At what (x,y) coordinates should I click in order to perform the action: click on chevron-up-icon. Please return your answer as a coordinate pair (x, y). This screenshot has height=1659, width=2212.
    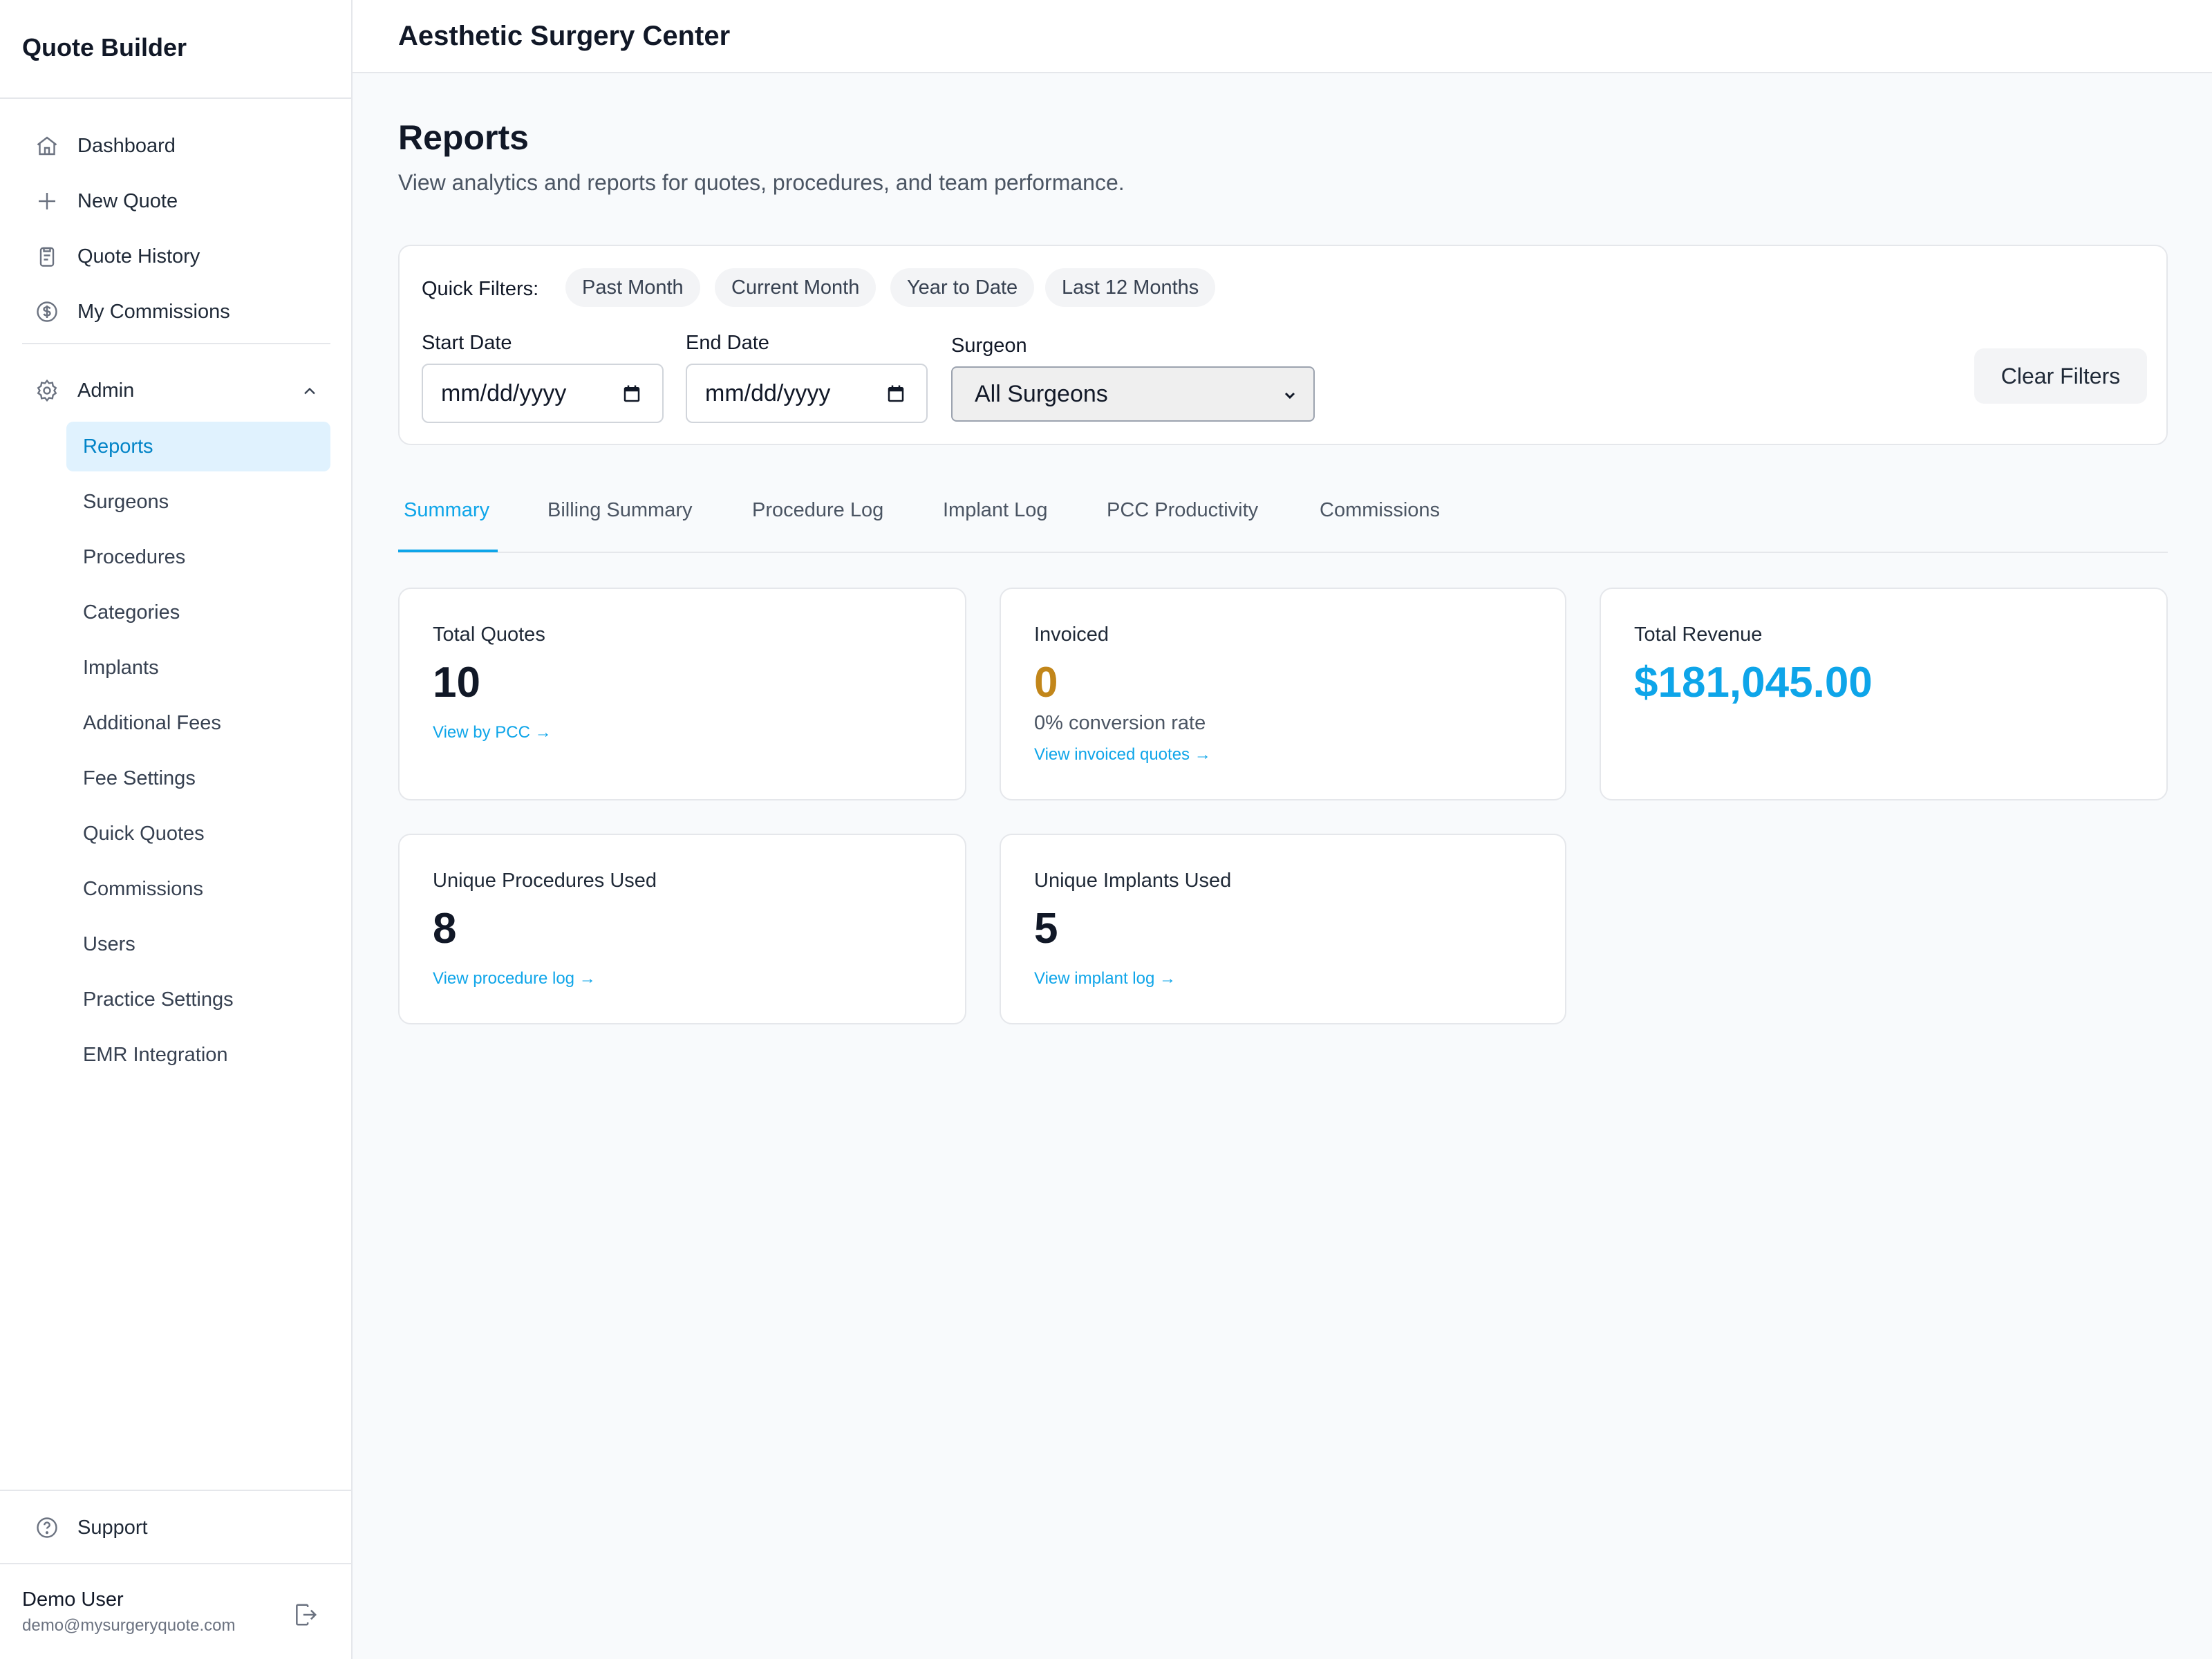
    Looking at the image, I should click on (310, 391).